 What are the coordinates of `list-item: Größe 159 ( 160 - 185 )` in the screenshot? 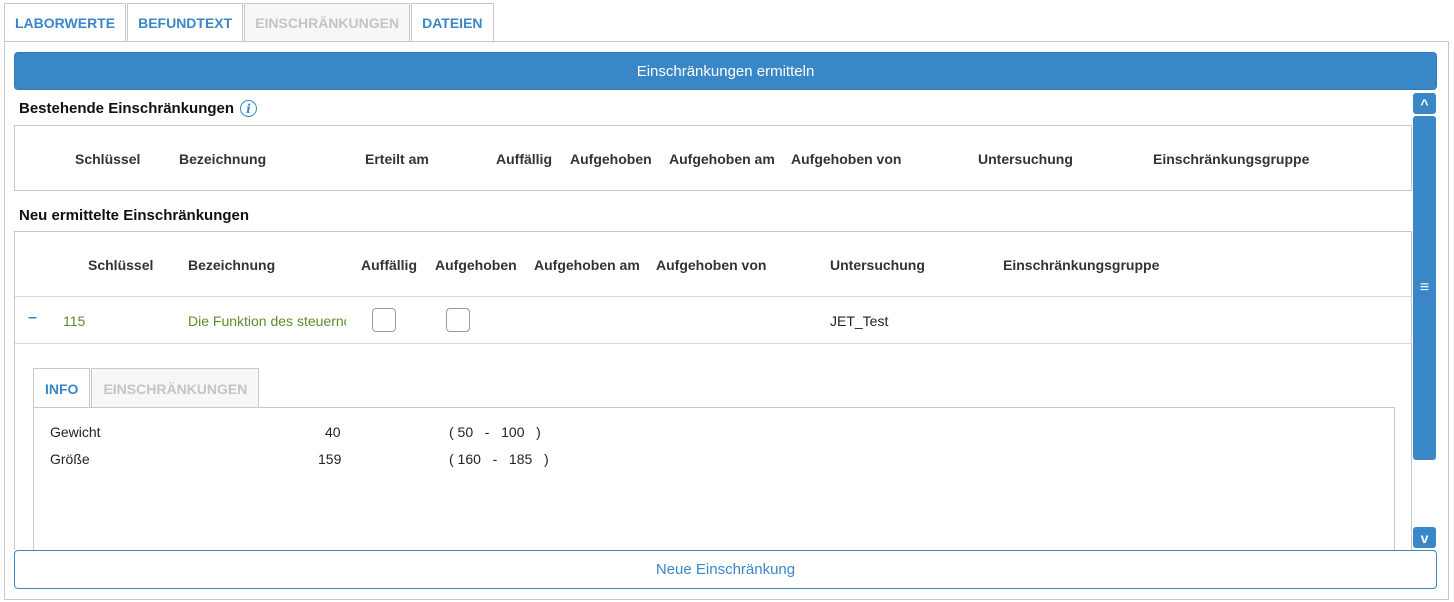 It's located at (350, 461).